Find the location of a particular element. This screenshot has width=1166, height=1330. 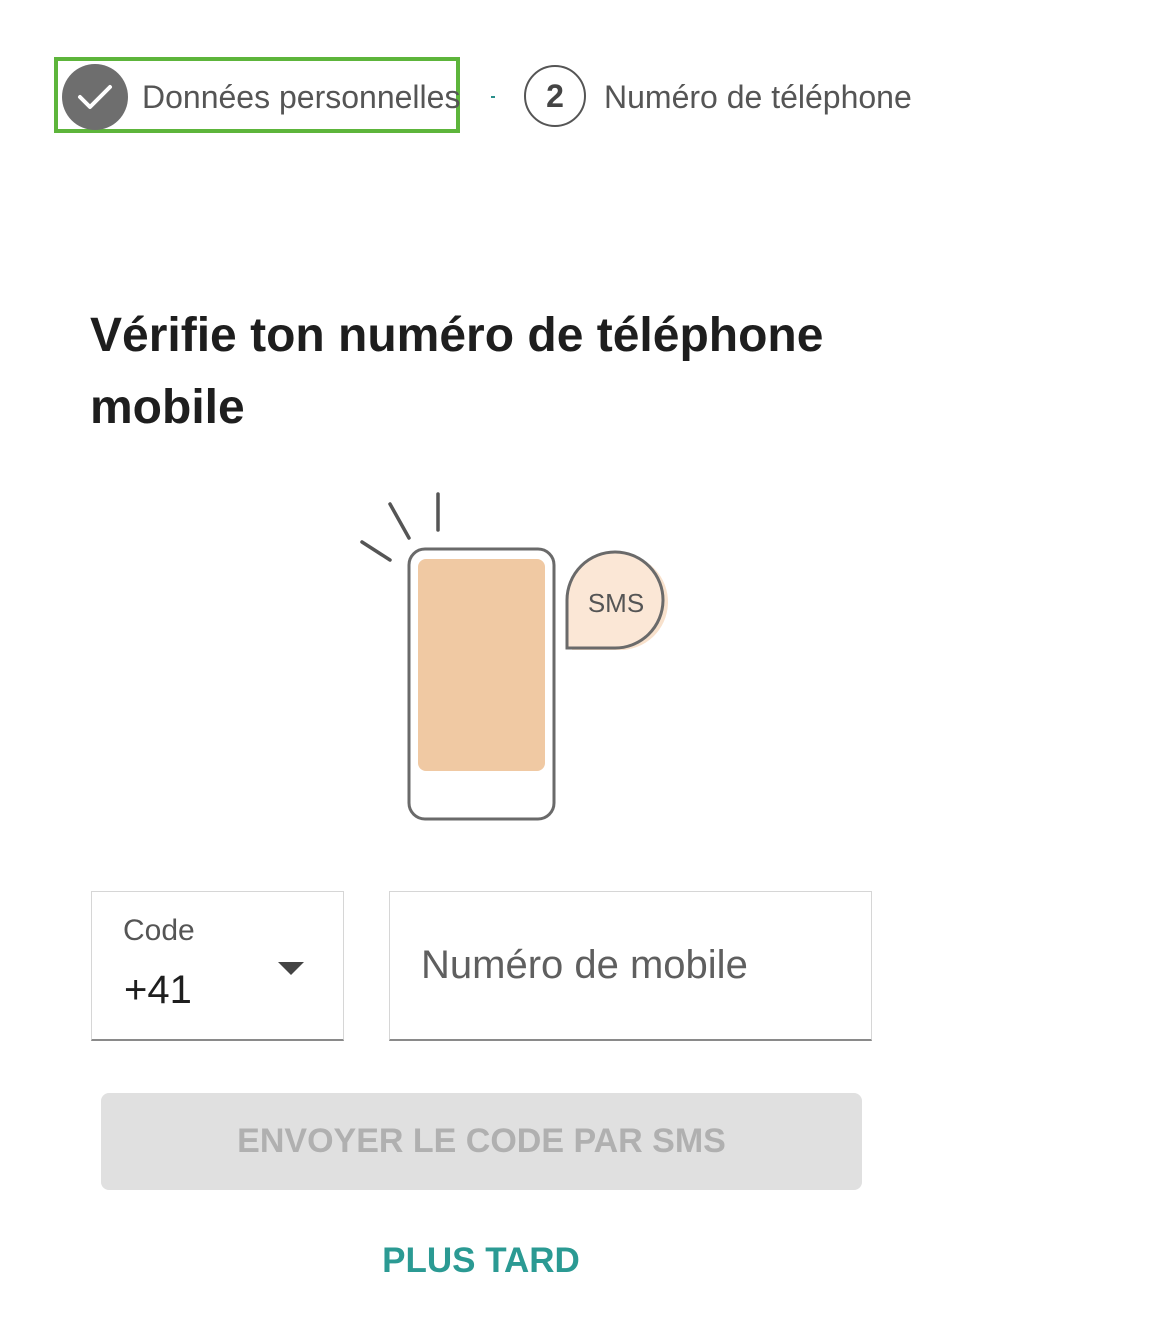

step1-completed-badge is located at coordinates (95, 97).